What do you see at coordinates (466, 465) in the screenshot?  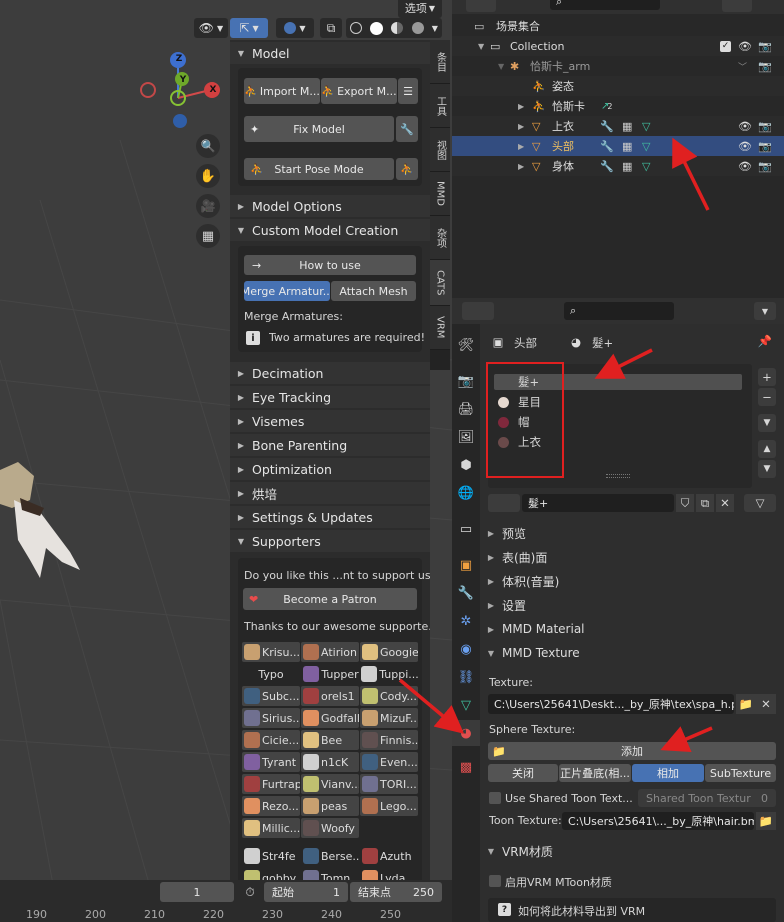 I see `scene-icon: ⬢` at bounding box center [466, 465].